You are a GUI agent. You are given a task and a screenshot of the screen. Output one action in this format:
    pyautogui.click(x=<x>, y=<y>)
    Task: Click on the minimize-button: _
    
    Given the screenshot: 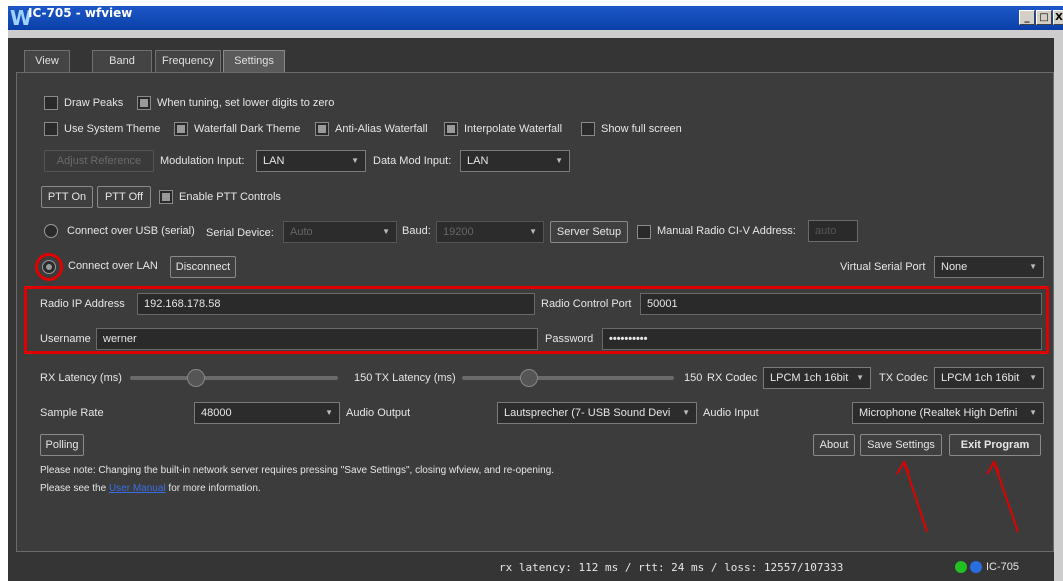 What is the action you would take?
    pyautogui.click(x=1027, y=17)
    